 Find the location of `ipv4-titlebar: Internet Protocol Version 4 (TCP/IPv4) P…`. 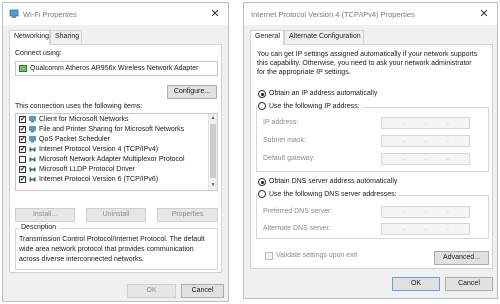

ipv4-titlebar: Internet Protocol Version 4 (TCP/IPv4) P… is located at coordinates (370, 14).